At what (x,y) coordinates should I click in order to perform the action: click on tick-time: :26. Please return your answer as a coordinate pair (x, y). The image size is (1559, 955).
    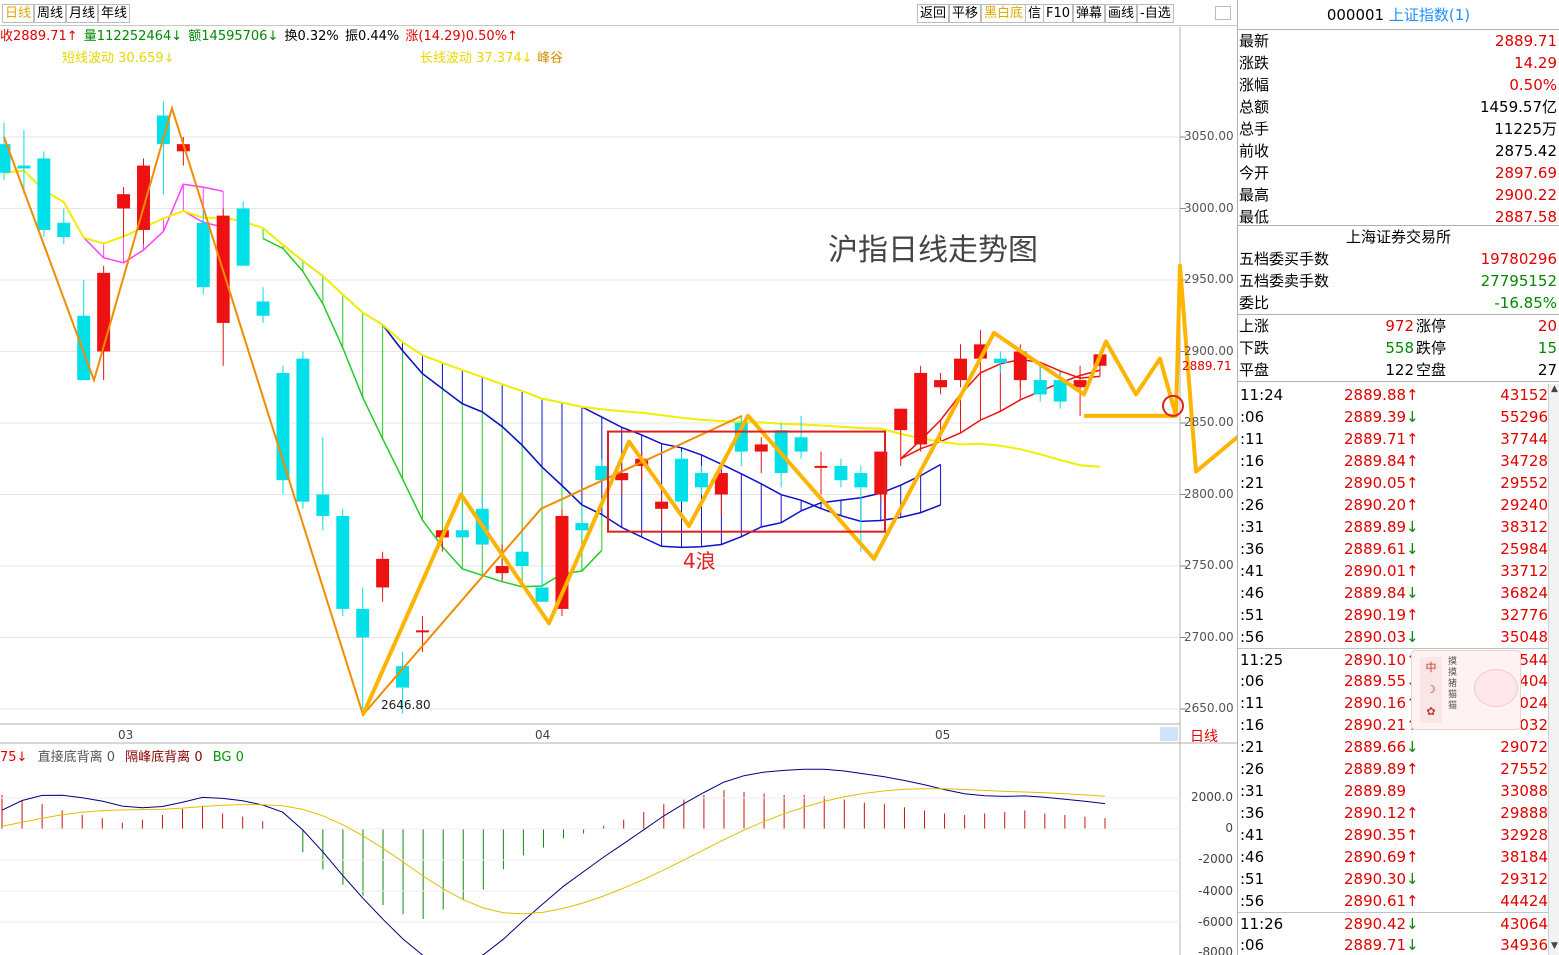
    Looking at the image, I should click on (1252, 769).